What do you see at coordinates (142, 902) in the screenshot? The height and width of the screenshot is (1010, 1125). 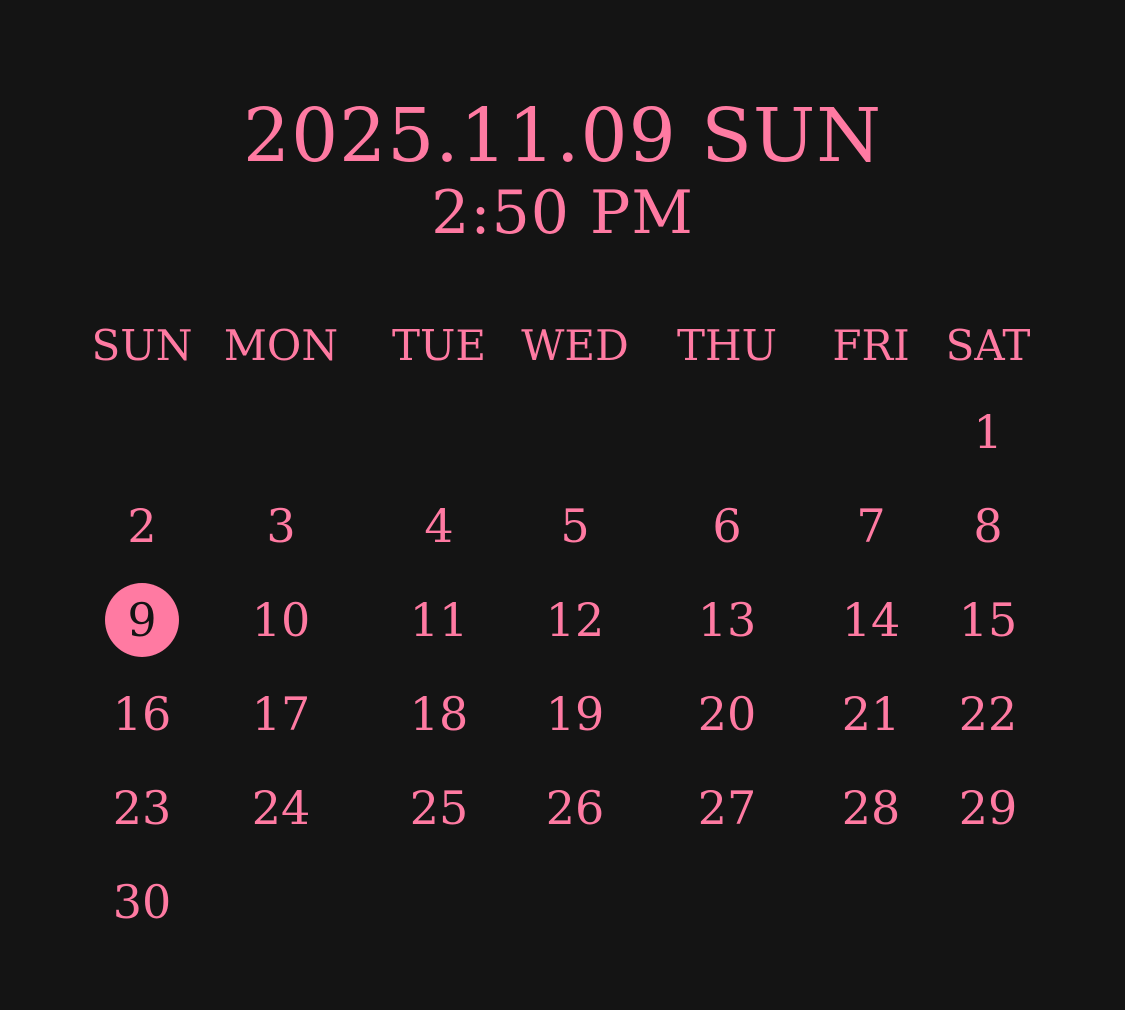 I see `day-30: 30` at bounding box center [142, 902].